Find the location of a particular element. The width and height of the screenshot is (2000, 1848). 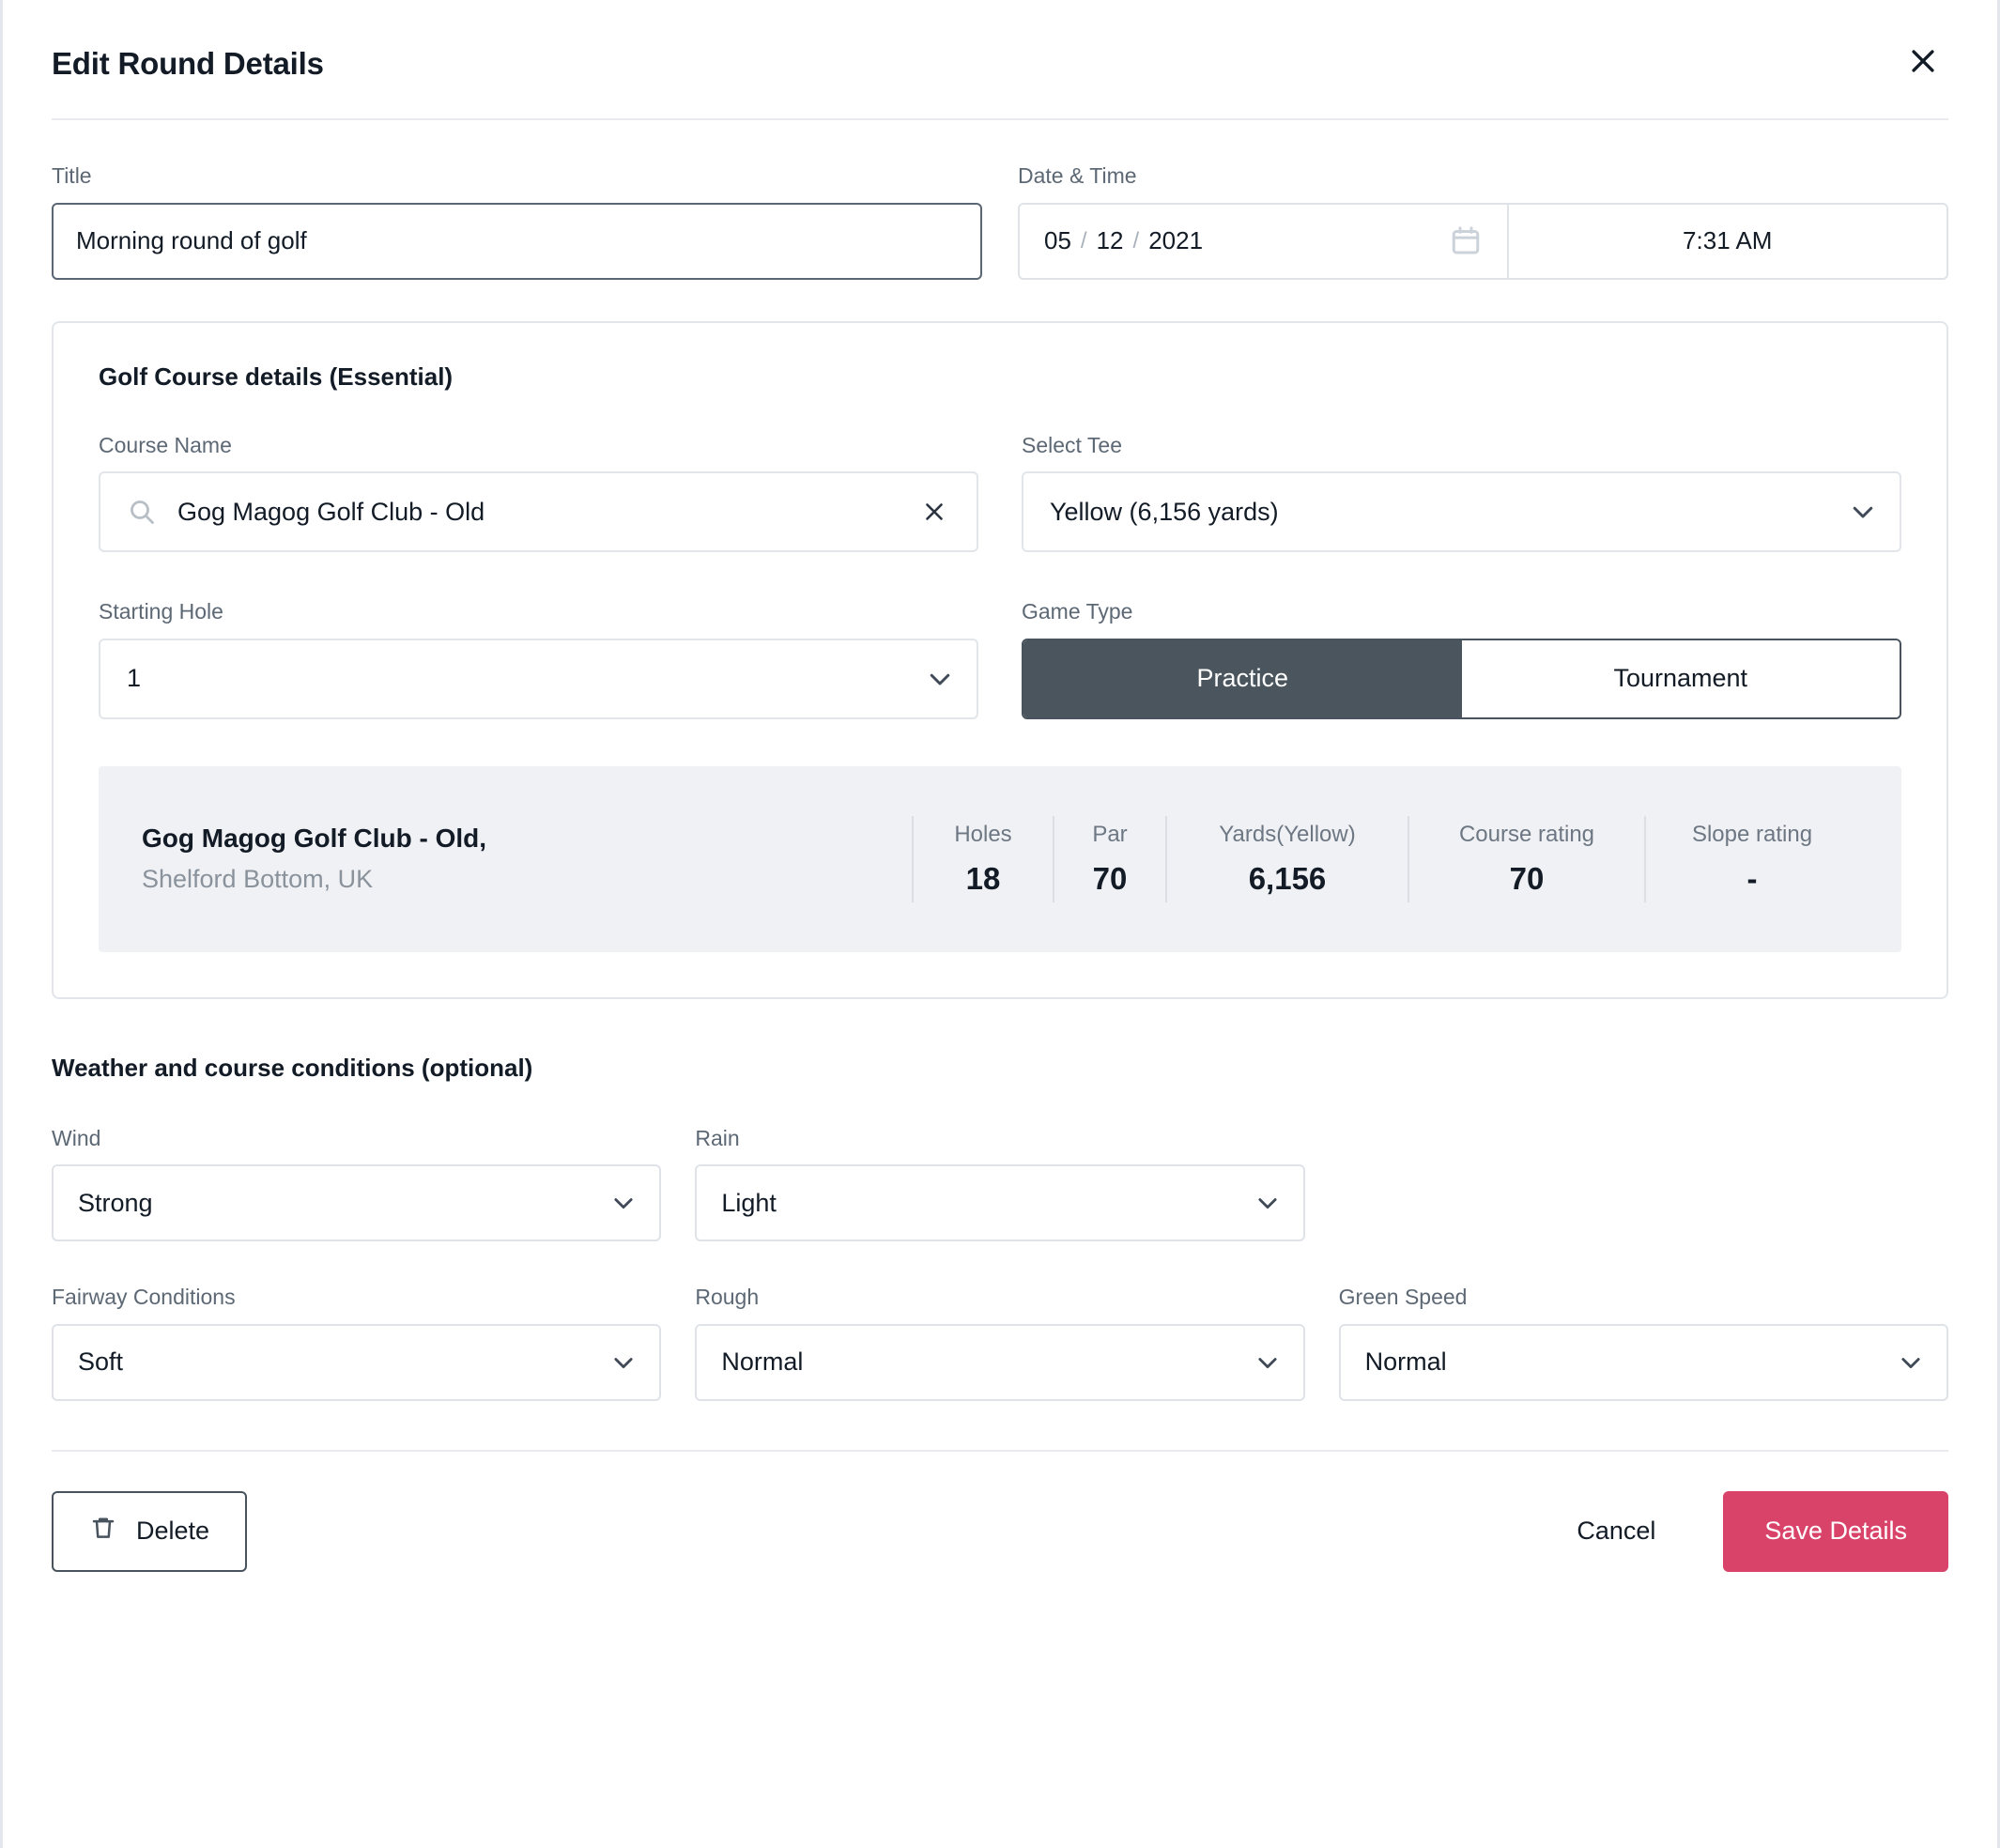

close-button is located at coordinates (1923, 61).